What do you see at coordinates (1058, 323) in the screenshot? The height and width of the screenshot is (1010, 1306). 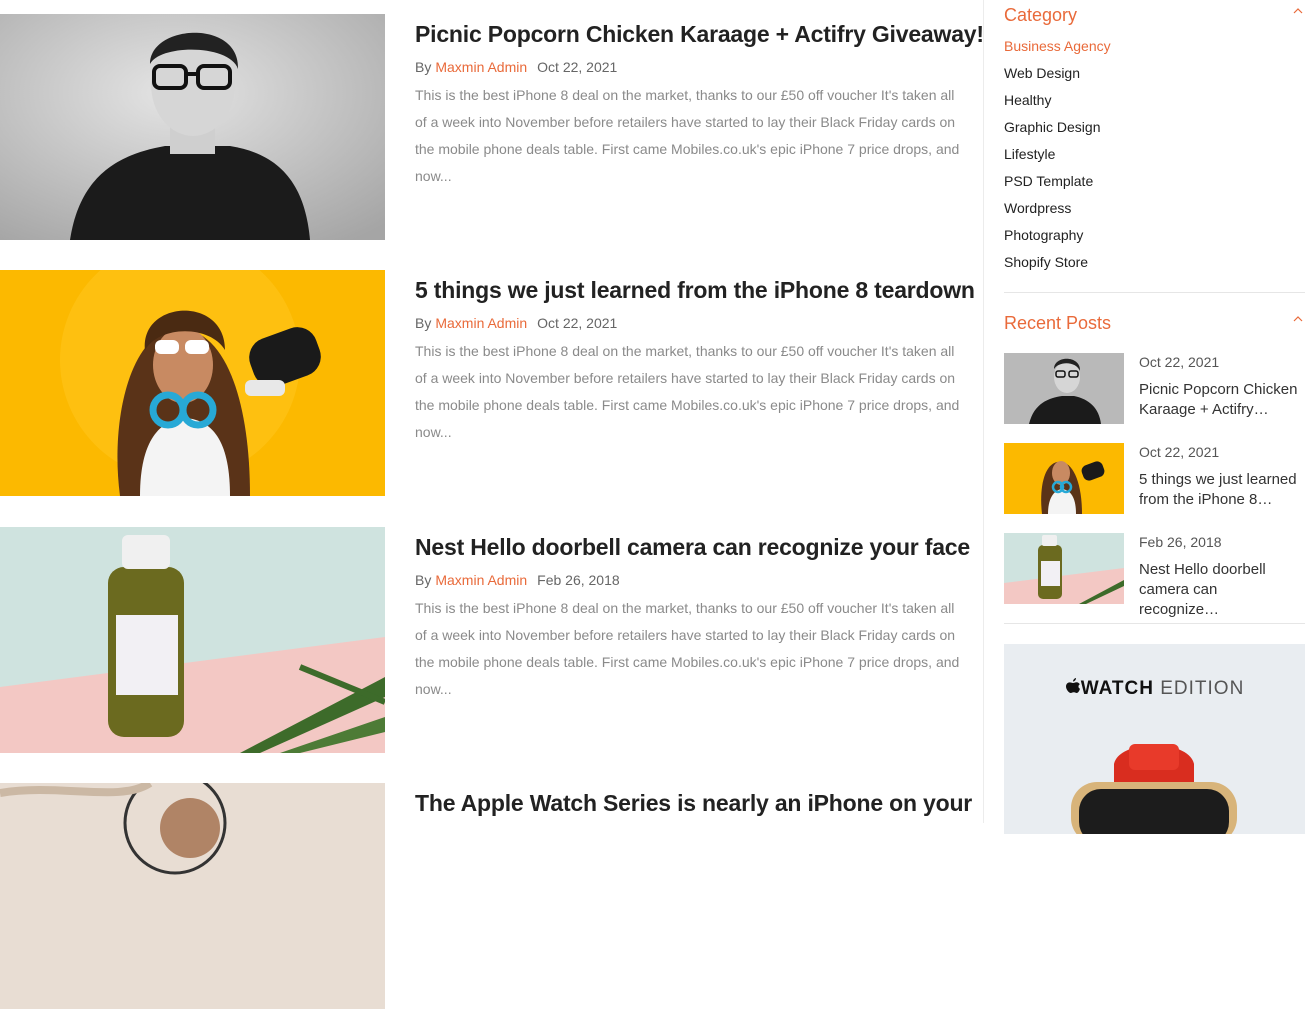 I see `recent-posts-title: Recent Posts` at bounding box center [1058, 323].